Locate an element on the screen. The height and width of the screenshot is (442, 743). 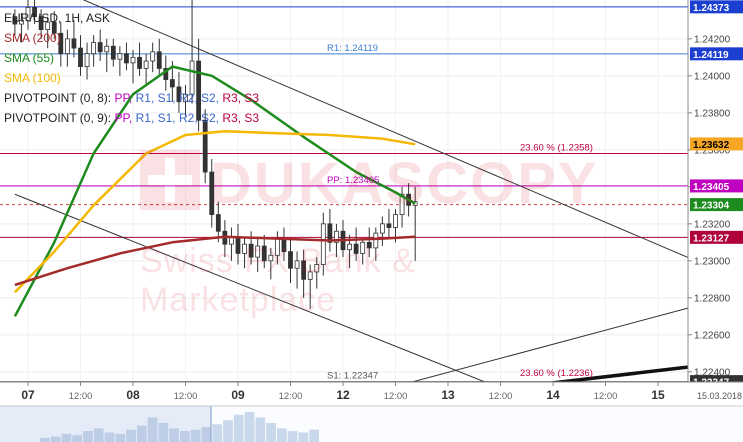
level-label: 23.60 % (1.2236) is located at coordinates (556, 373).